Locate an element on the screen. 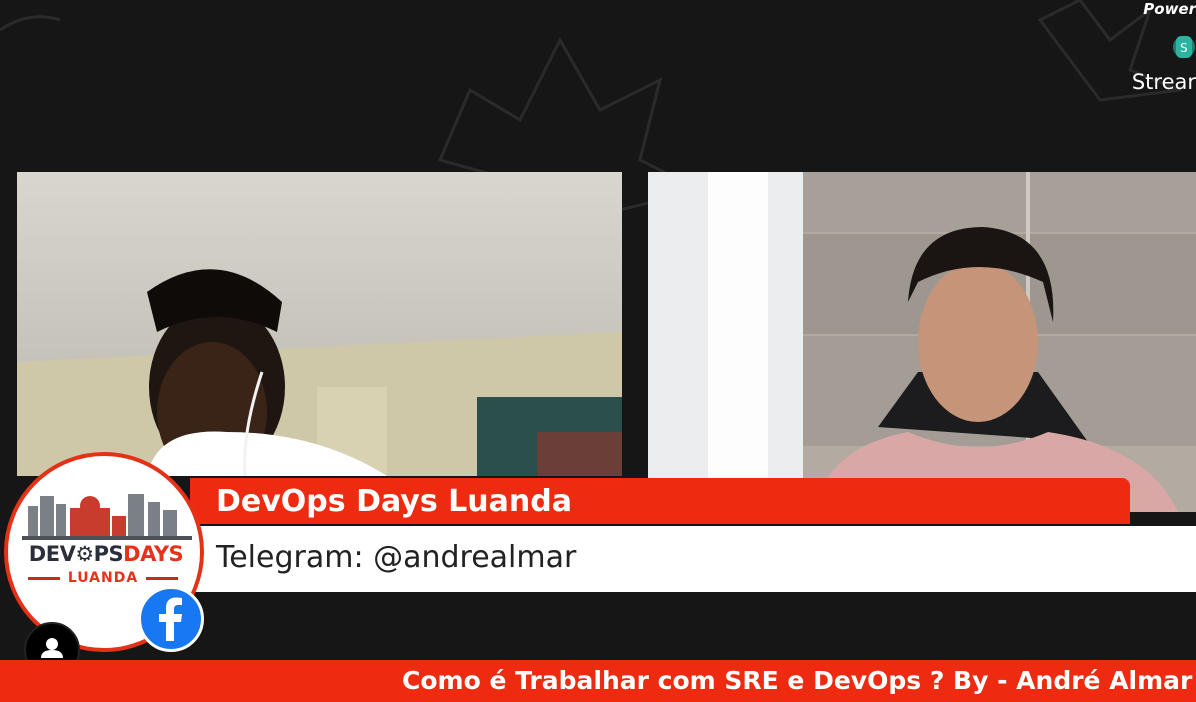 Image resolution: width=1196 pixels, height=702 pixels. logo-wordmark: DEV⚙PSDAYS is located at coordinates (106, 554).